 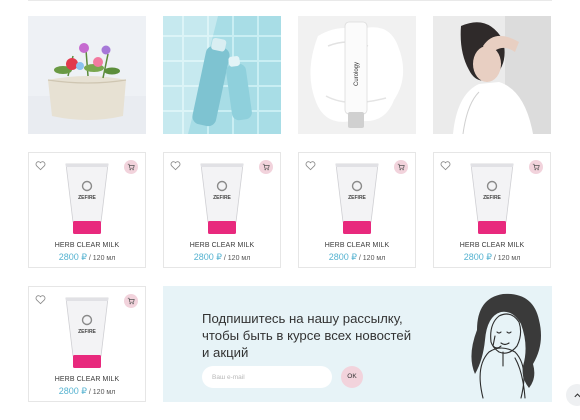 I want to click on newsletter-title-line: и акций, so click(x=225, y=352).